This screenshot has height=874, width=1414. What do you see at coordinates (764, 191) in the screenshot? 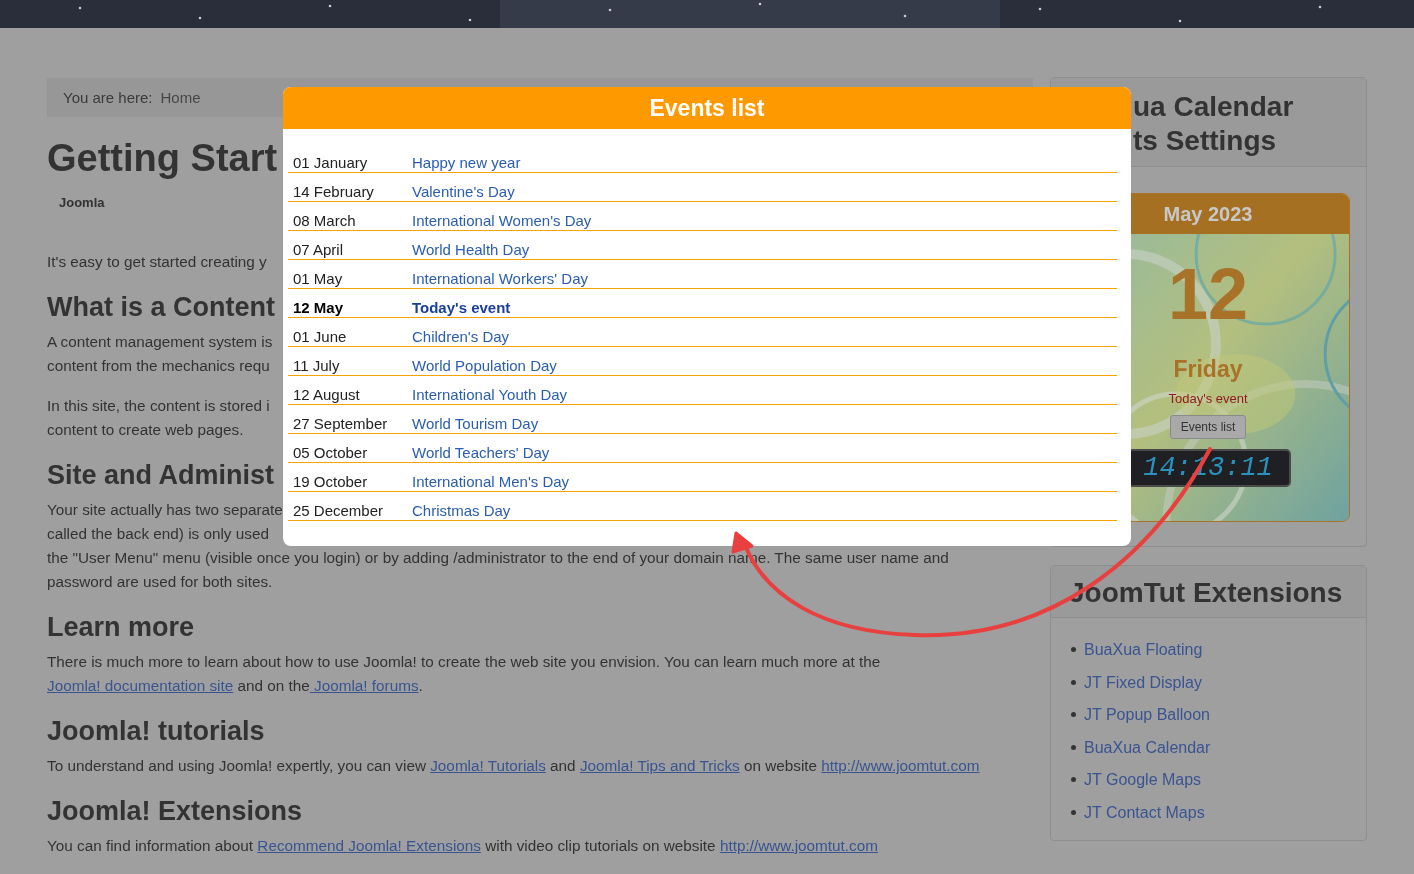
I see `event-link: Valentine's Day` at bounding box center [764, 191].